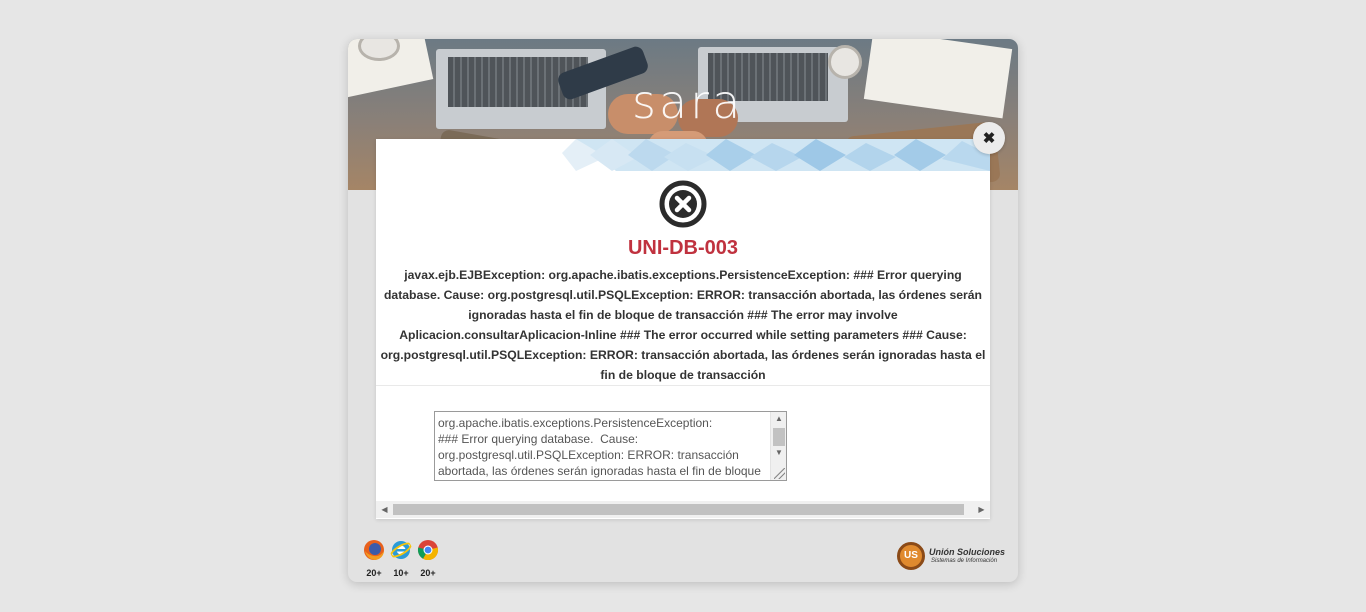 The image size is (1366, 612). What do you see at coordinates (778, 419) in the screenshot?
I see `scroll-up-arrow-icon: ▲` at bounding box center [778, 419].